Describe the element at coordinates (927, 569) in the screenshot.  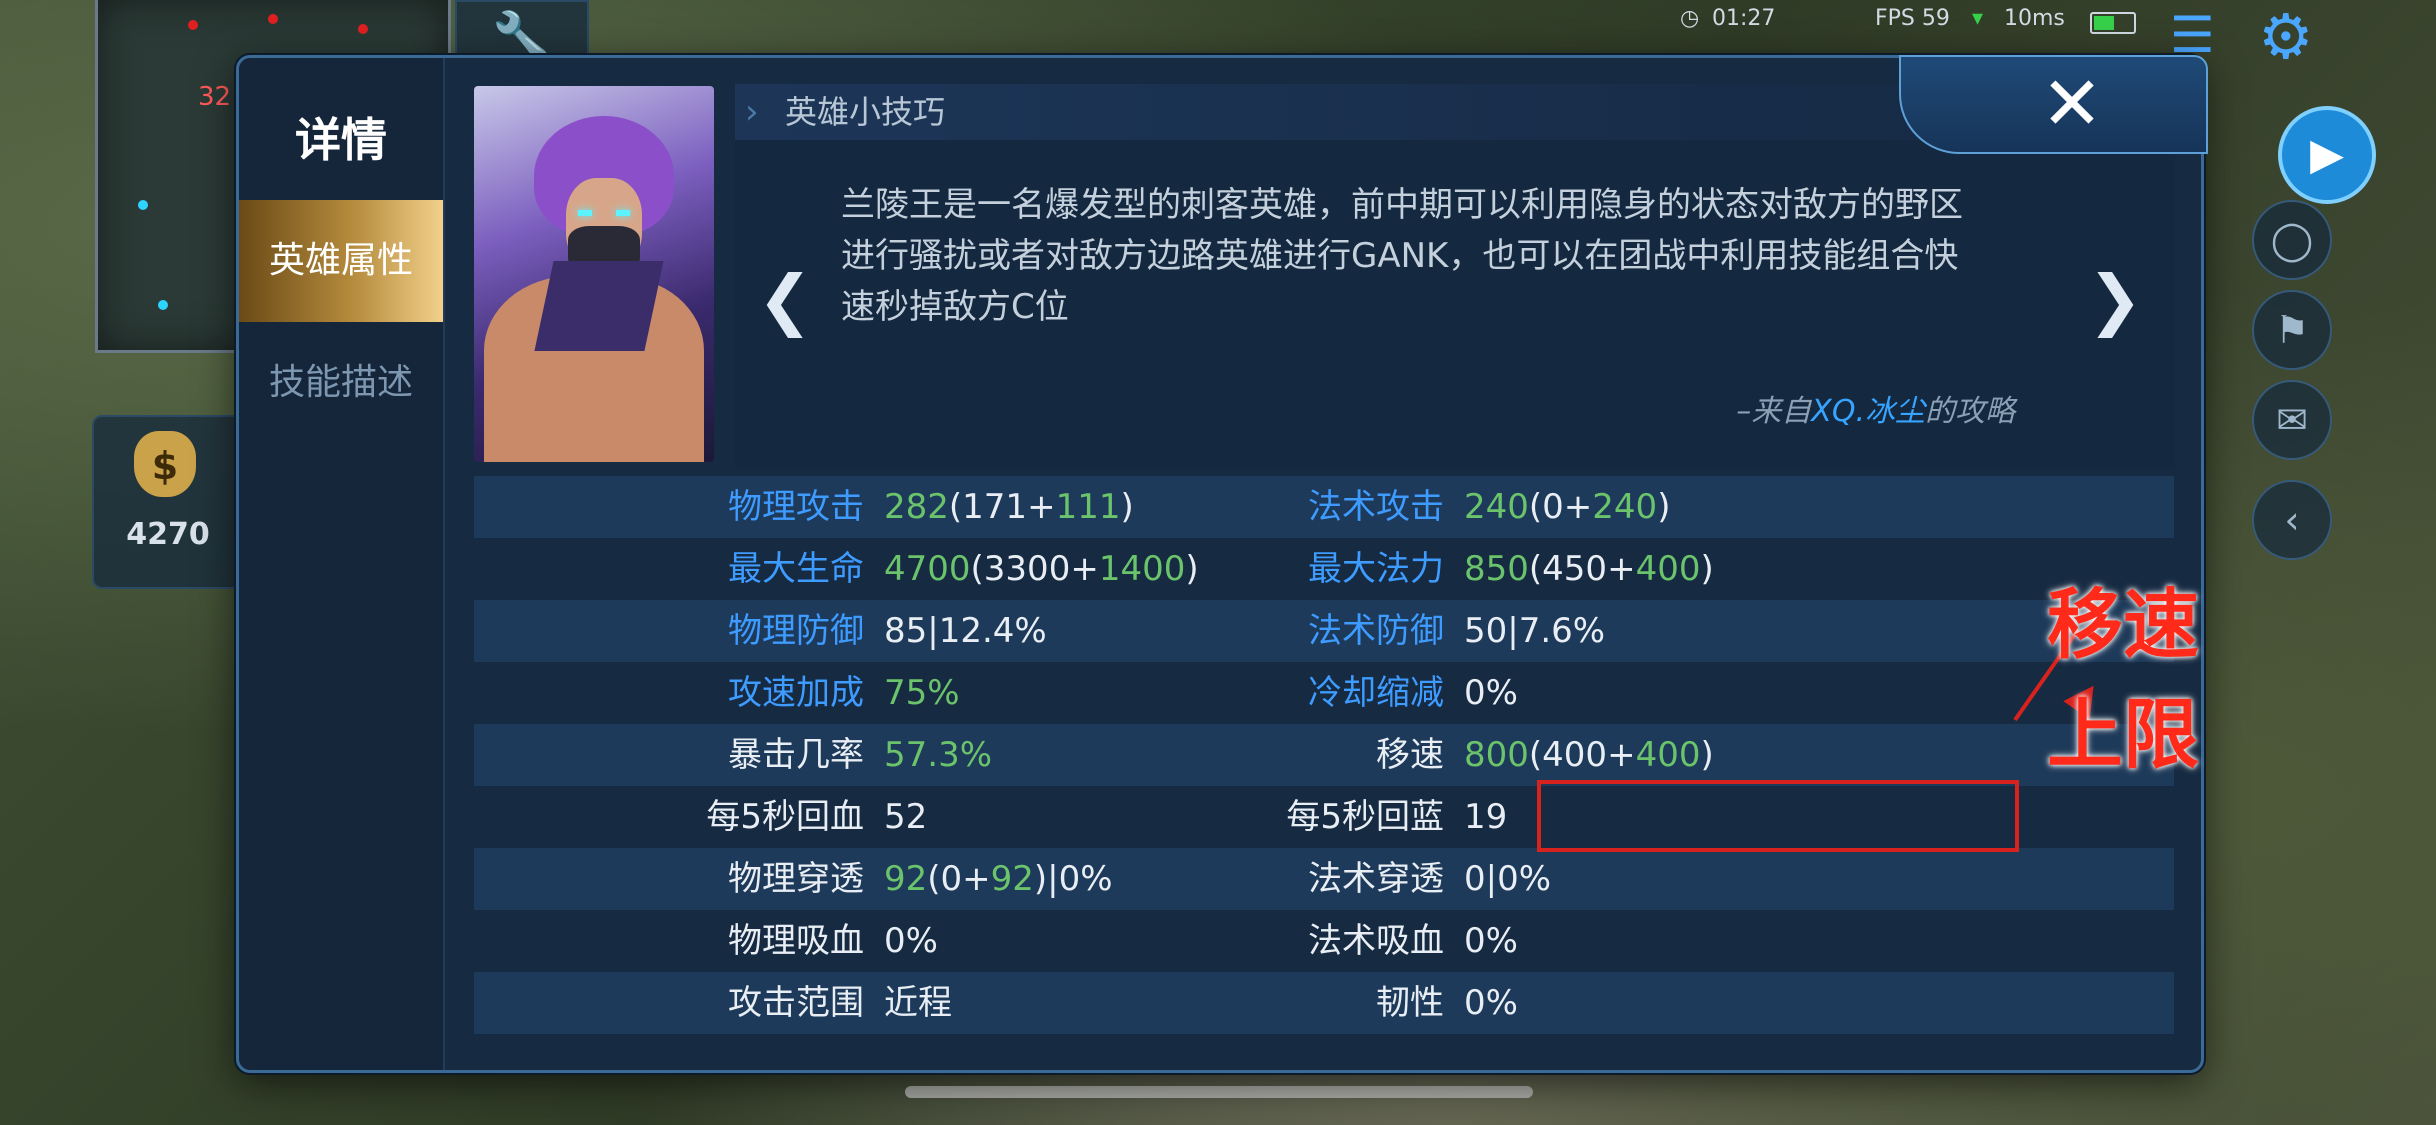
I see `stat-value-part: 4700` at that location.